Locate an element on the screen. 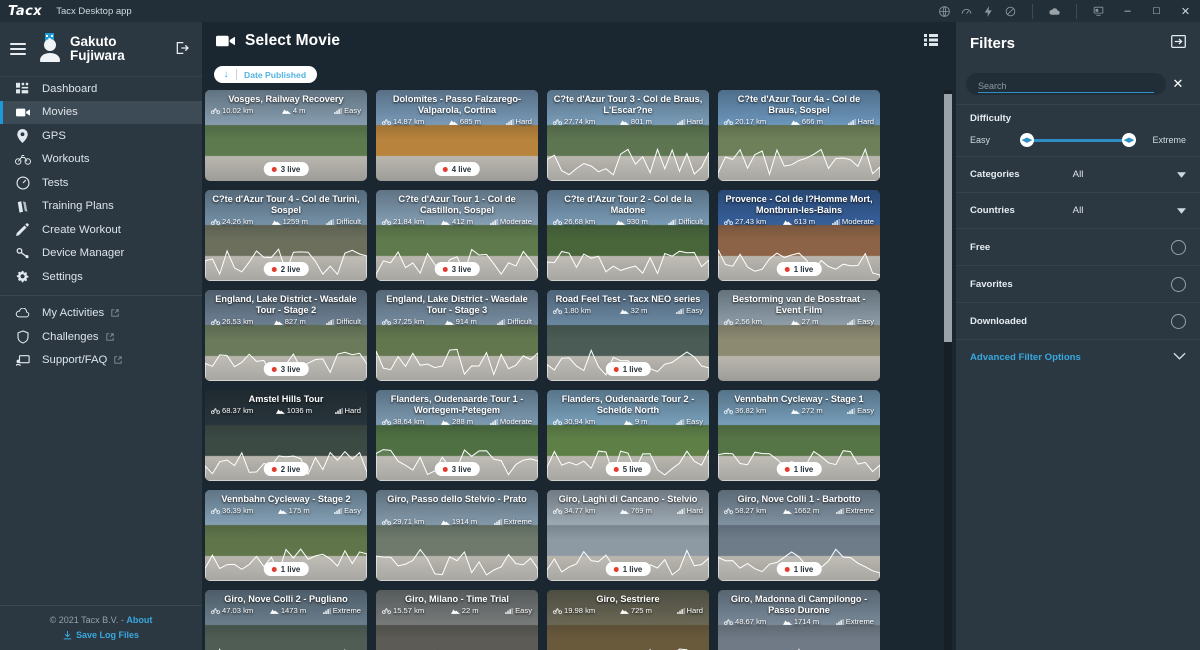 This screenshot has width=1200, height=650. close-icon: ✕ is located at coordinates (1178, 84).